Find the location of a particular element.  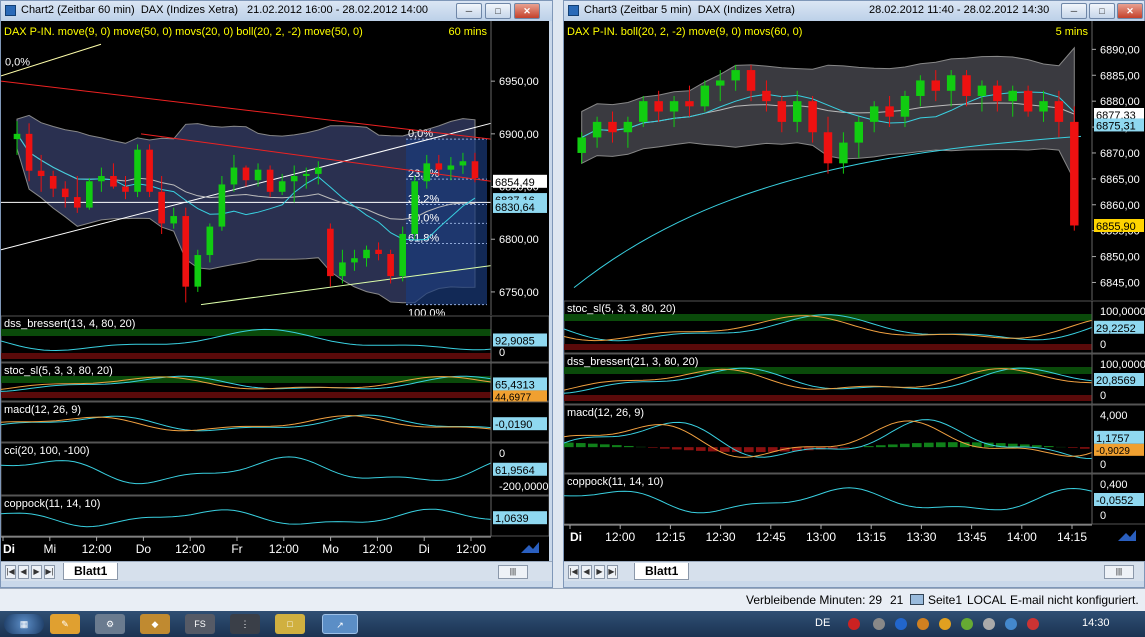

app-icon-fs: FS is located at coordinates (200, 624).